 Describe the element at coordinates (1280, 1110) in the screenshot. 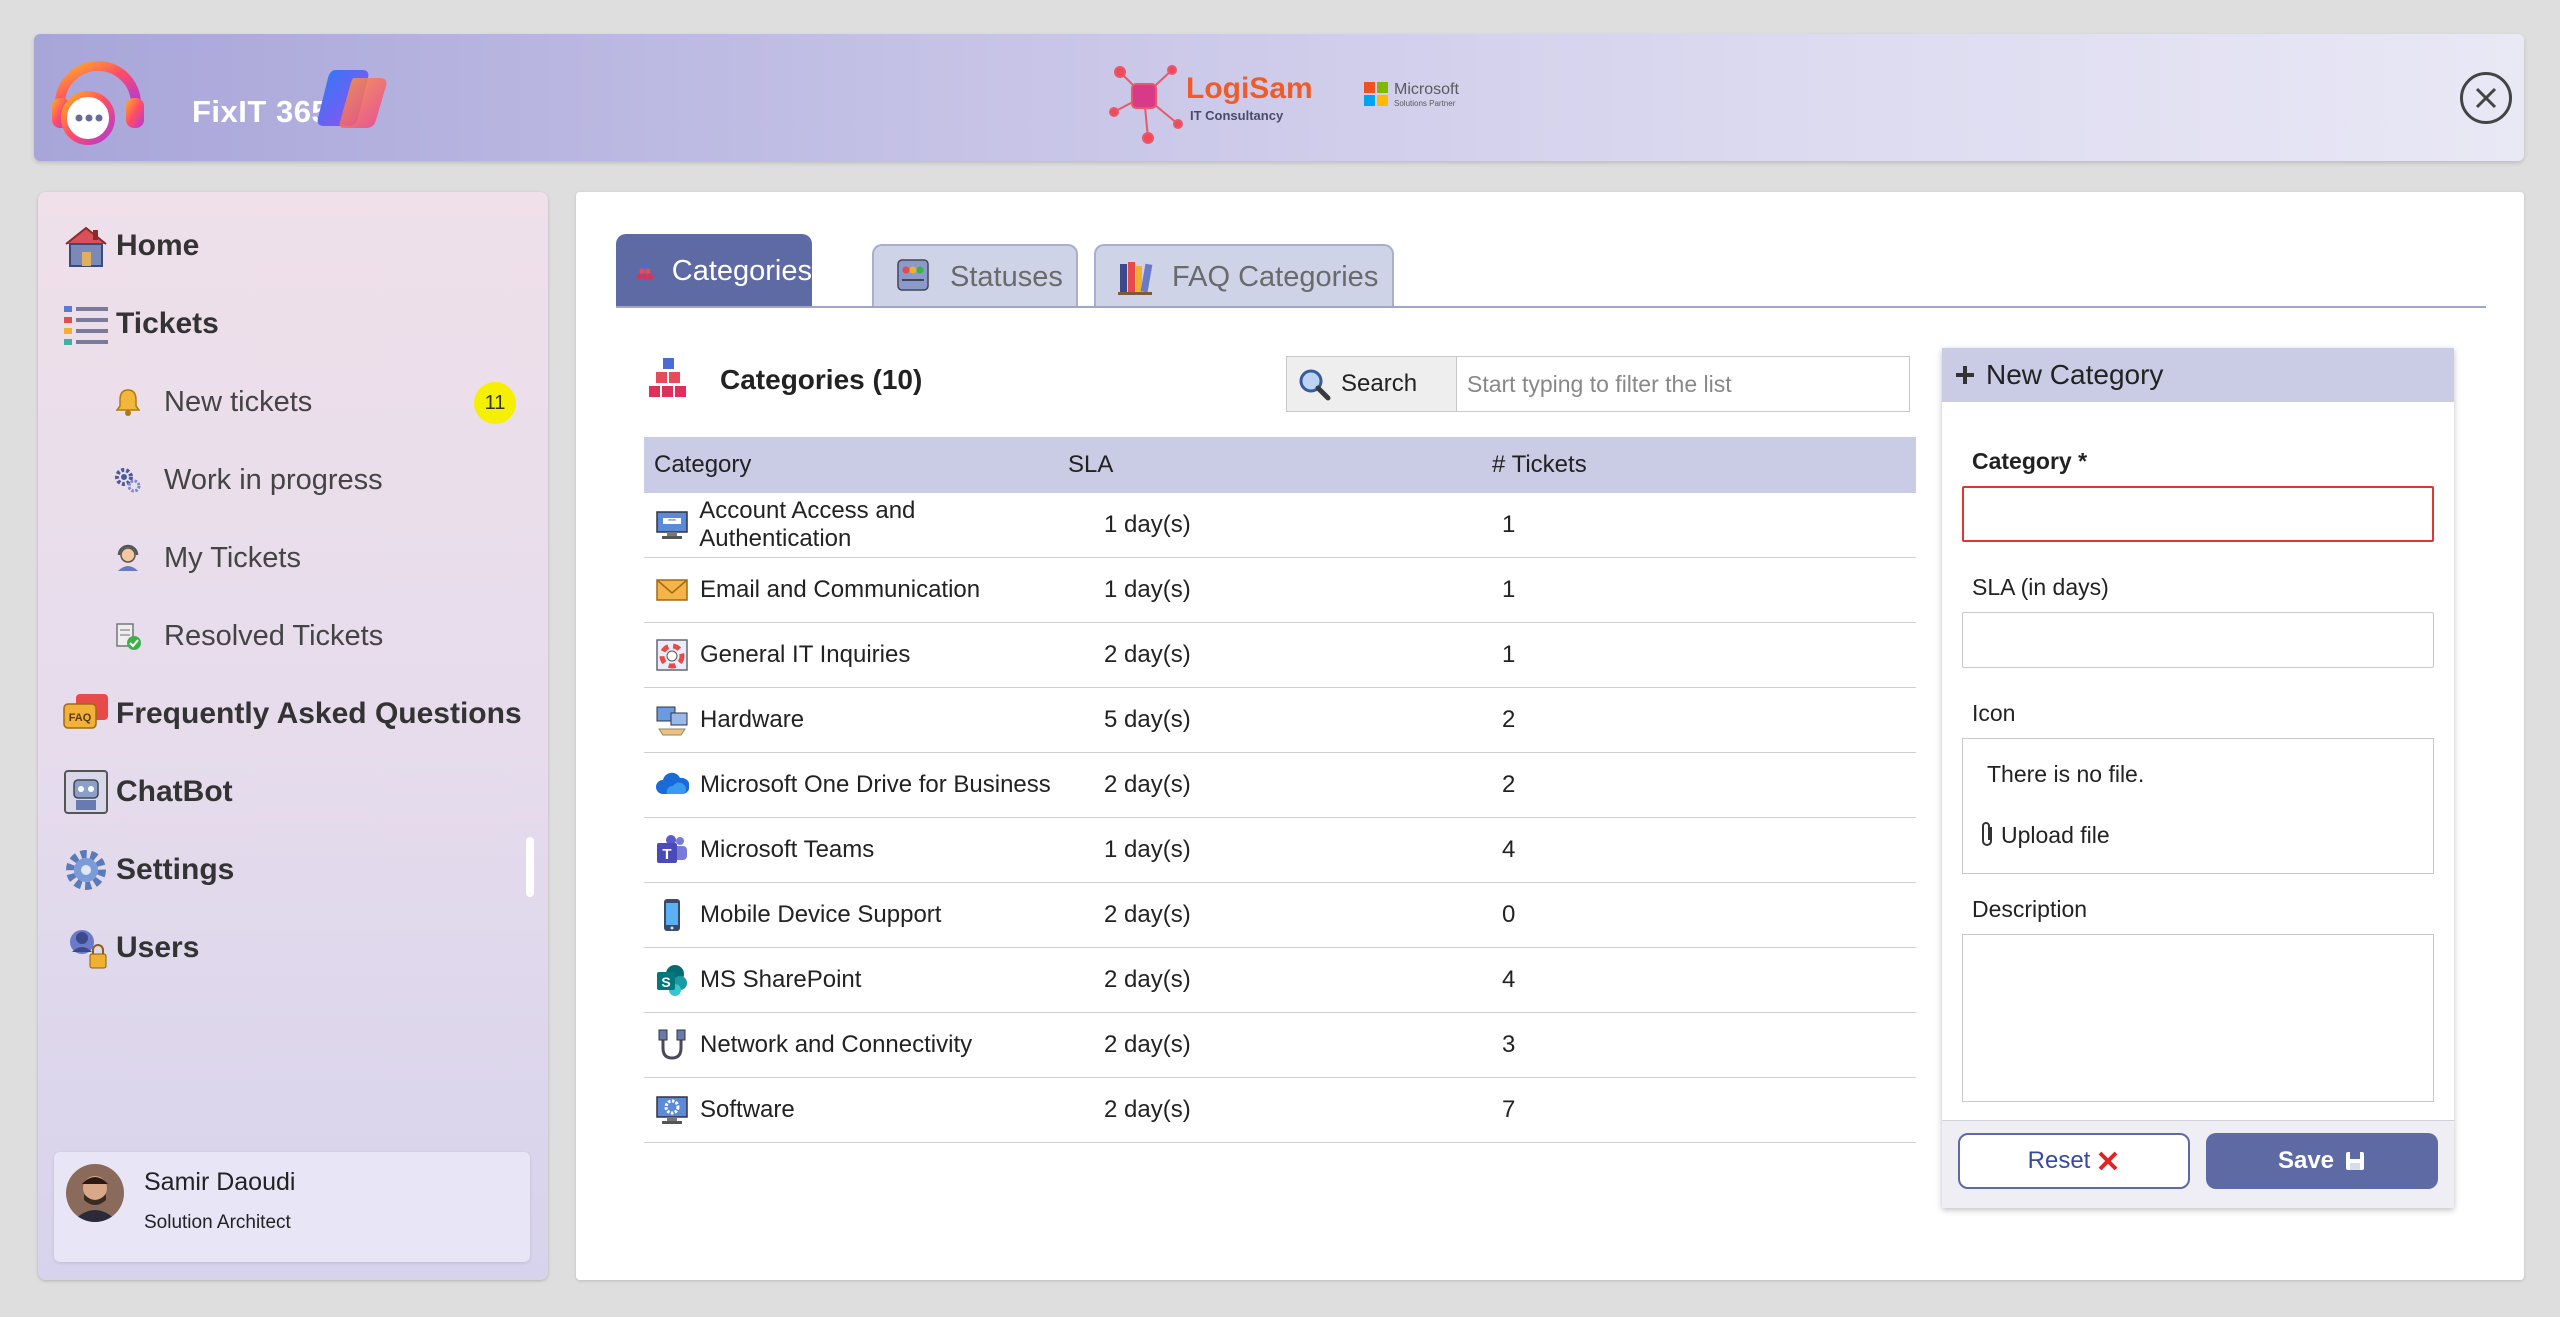

I see `table-row: Software 2 day(s) 7` at that location.